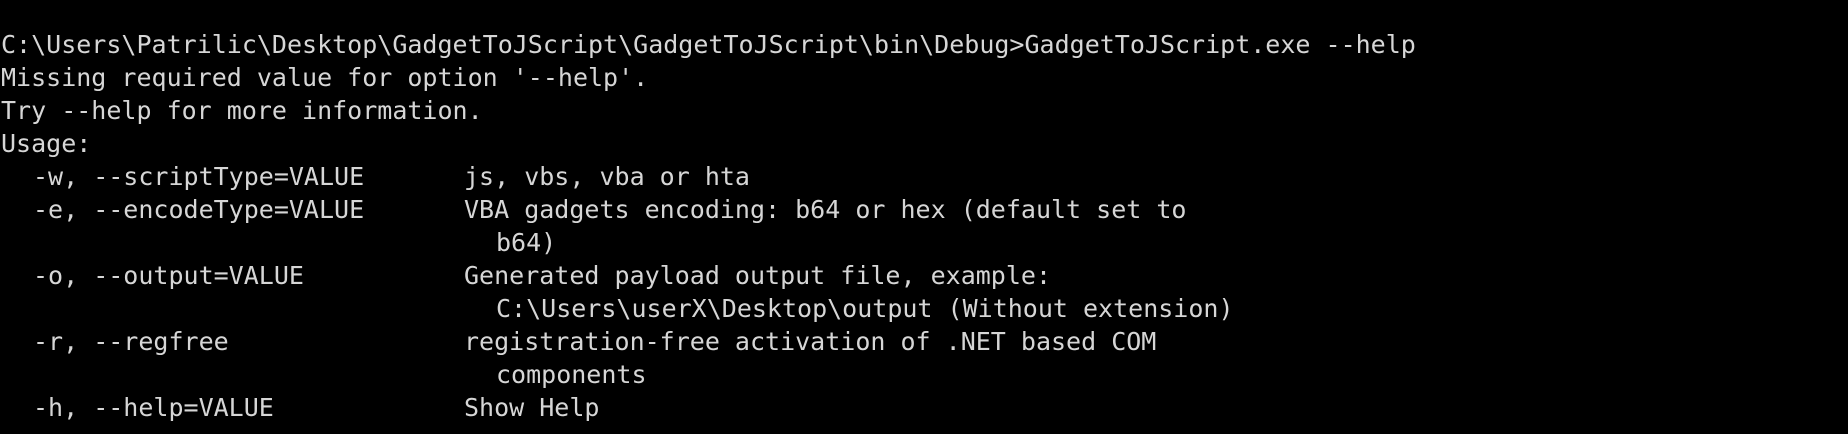 This screenshot has height=434, width=1848. Describe the element at coordinates (607, 176) in the screenshot. I see `option-description: js, vbs, vba or hta` at that location.